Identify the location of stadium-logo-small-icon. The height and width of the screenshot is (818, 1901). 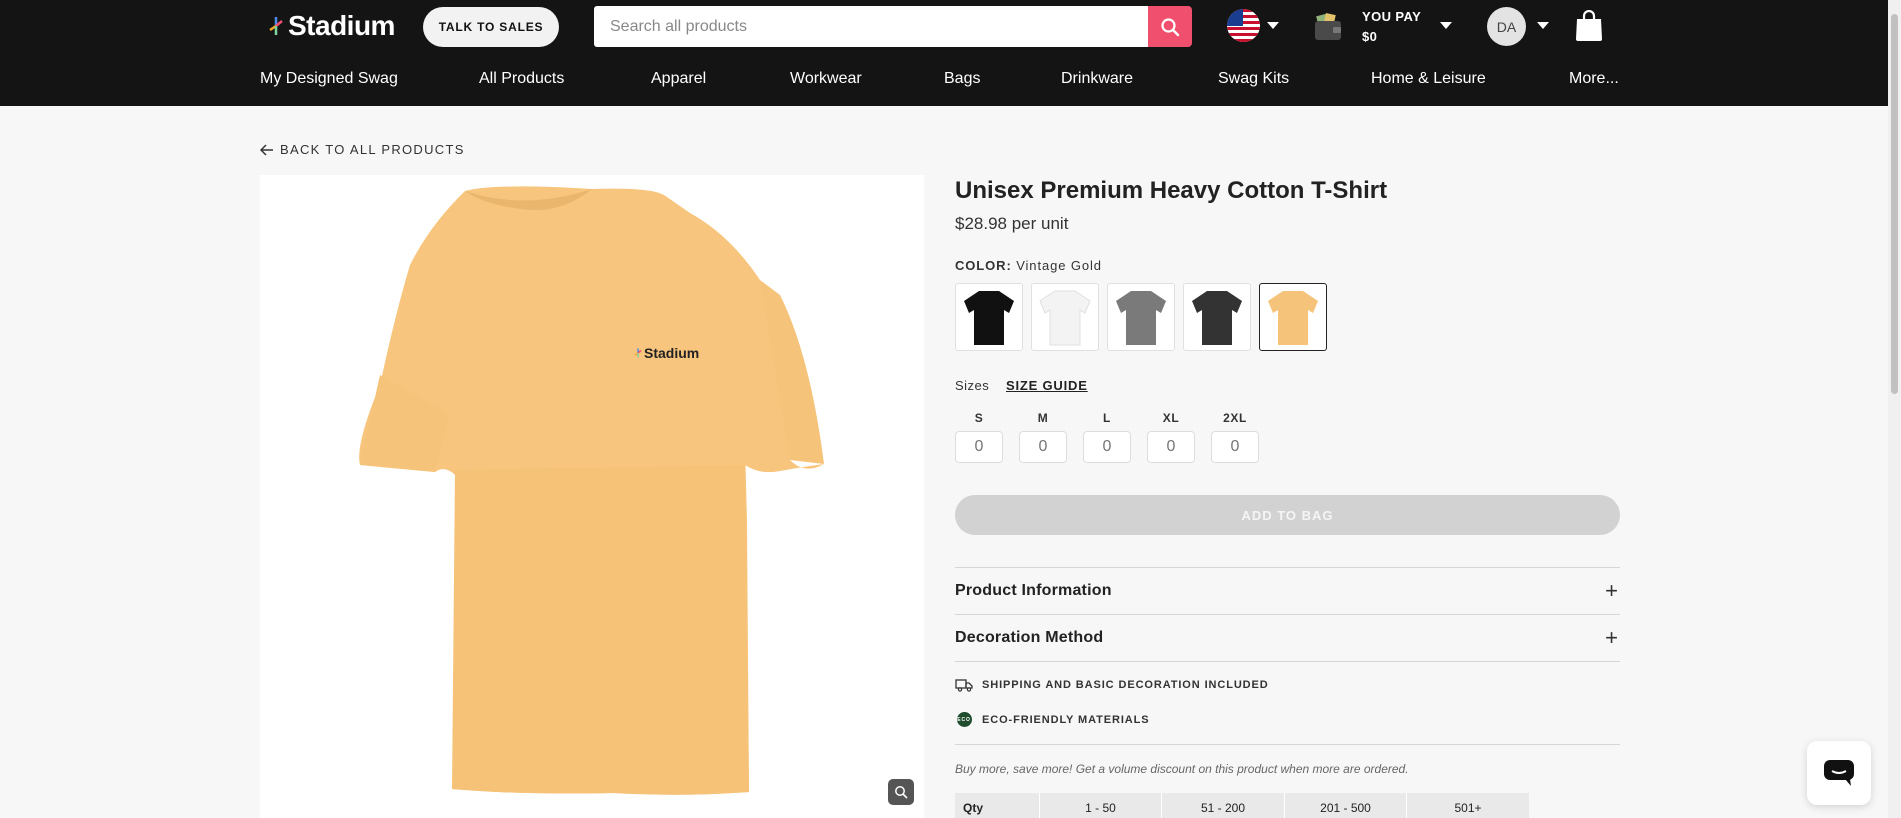
(638, 353).